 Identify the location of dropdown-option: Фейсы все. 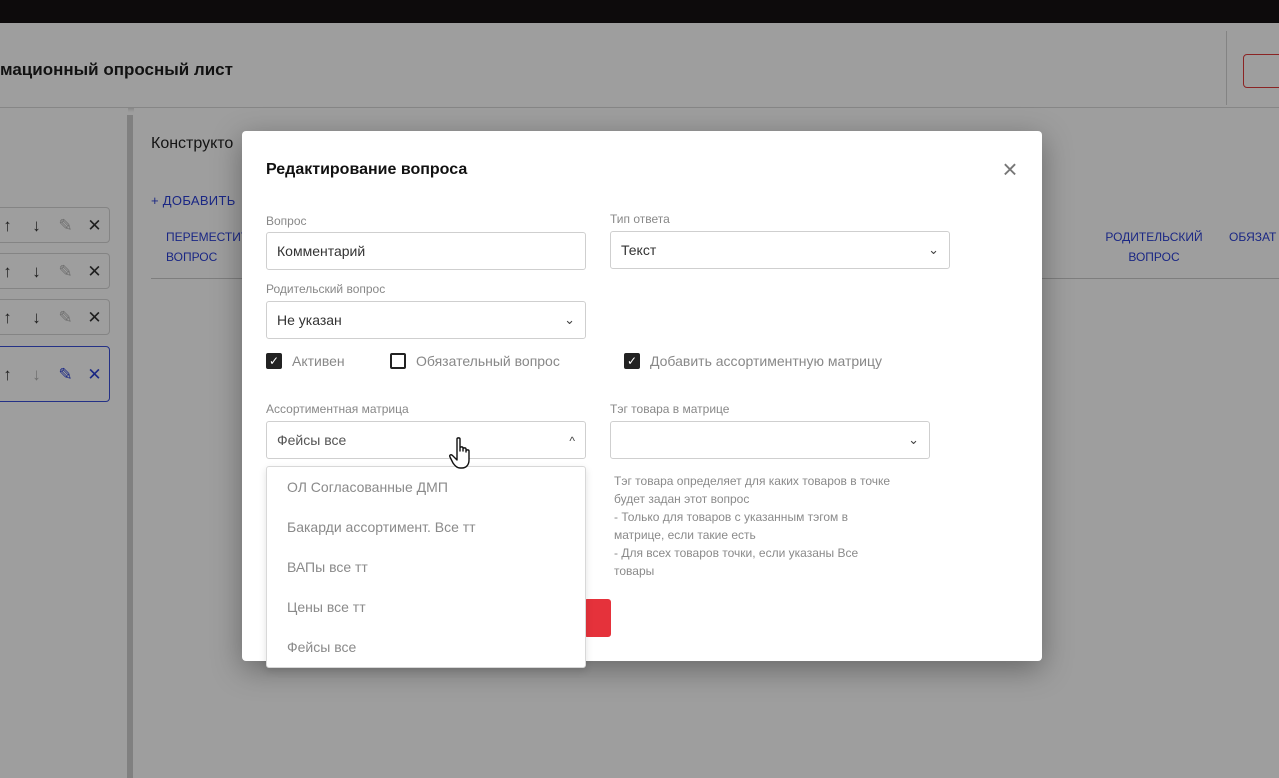
(426, 647).